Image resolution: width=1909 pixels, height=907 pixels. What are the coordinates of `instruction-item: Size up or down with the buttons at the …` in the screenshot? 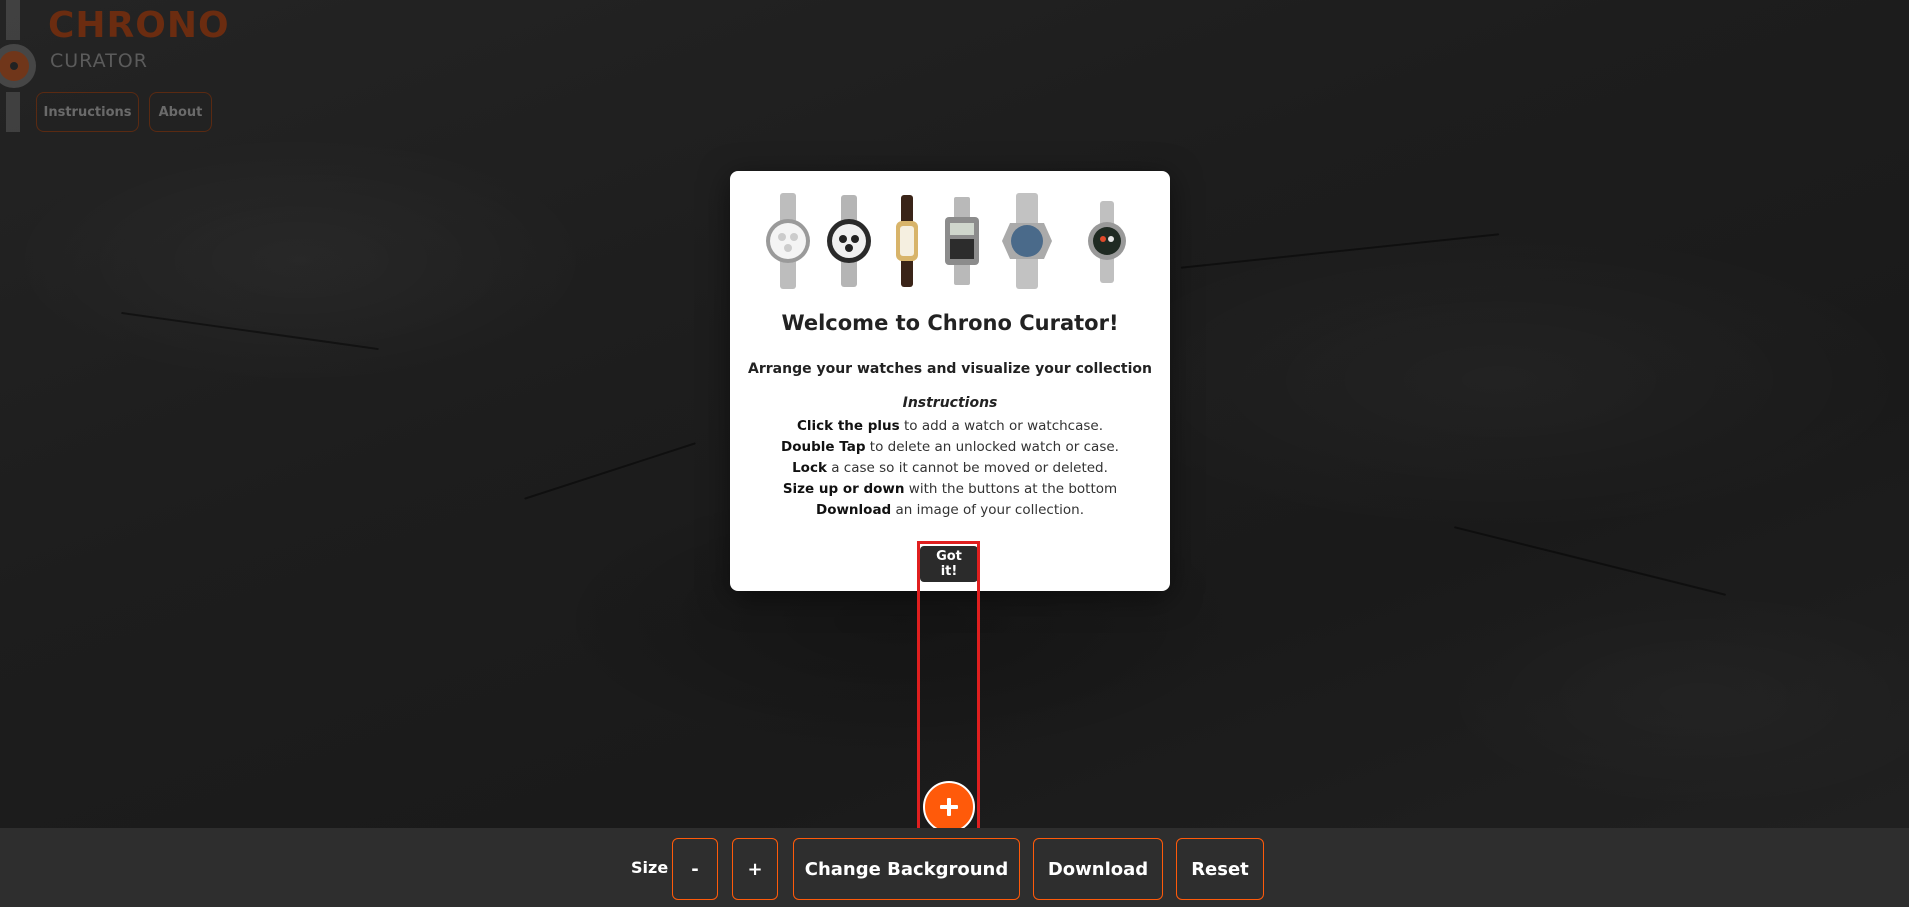 It's located at (950, 489).